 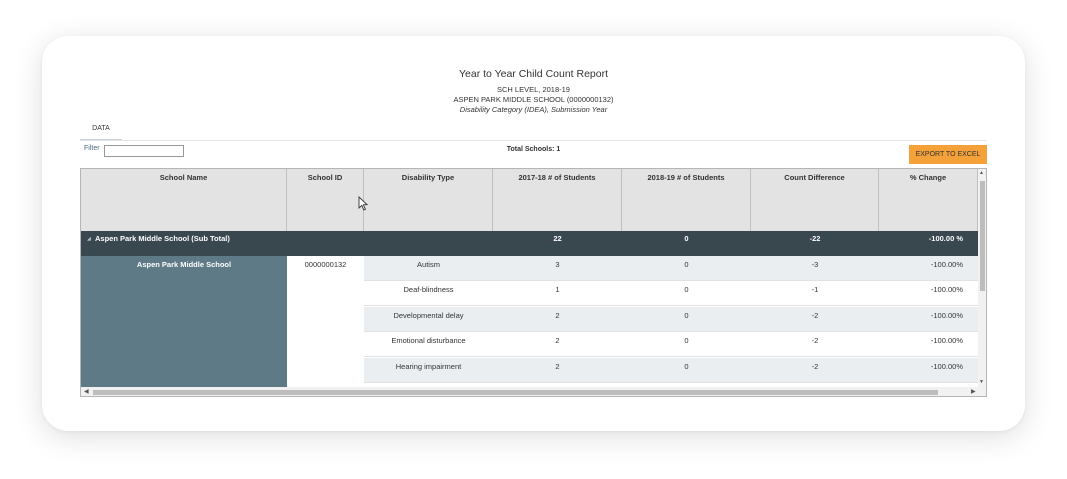 I want to click on subtotal-2018-19: 0, so click(x=686, y=238).